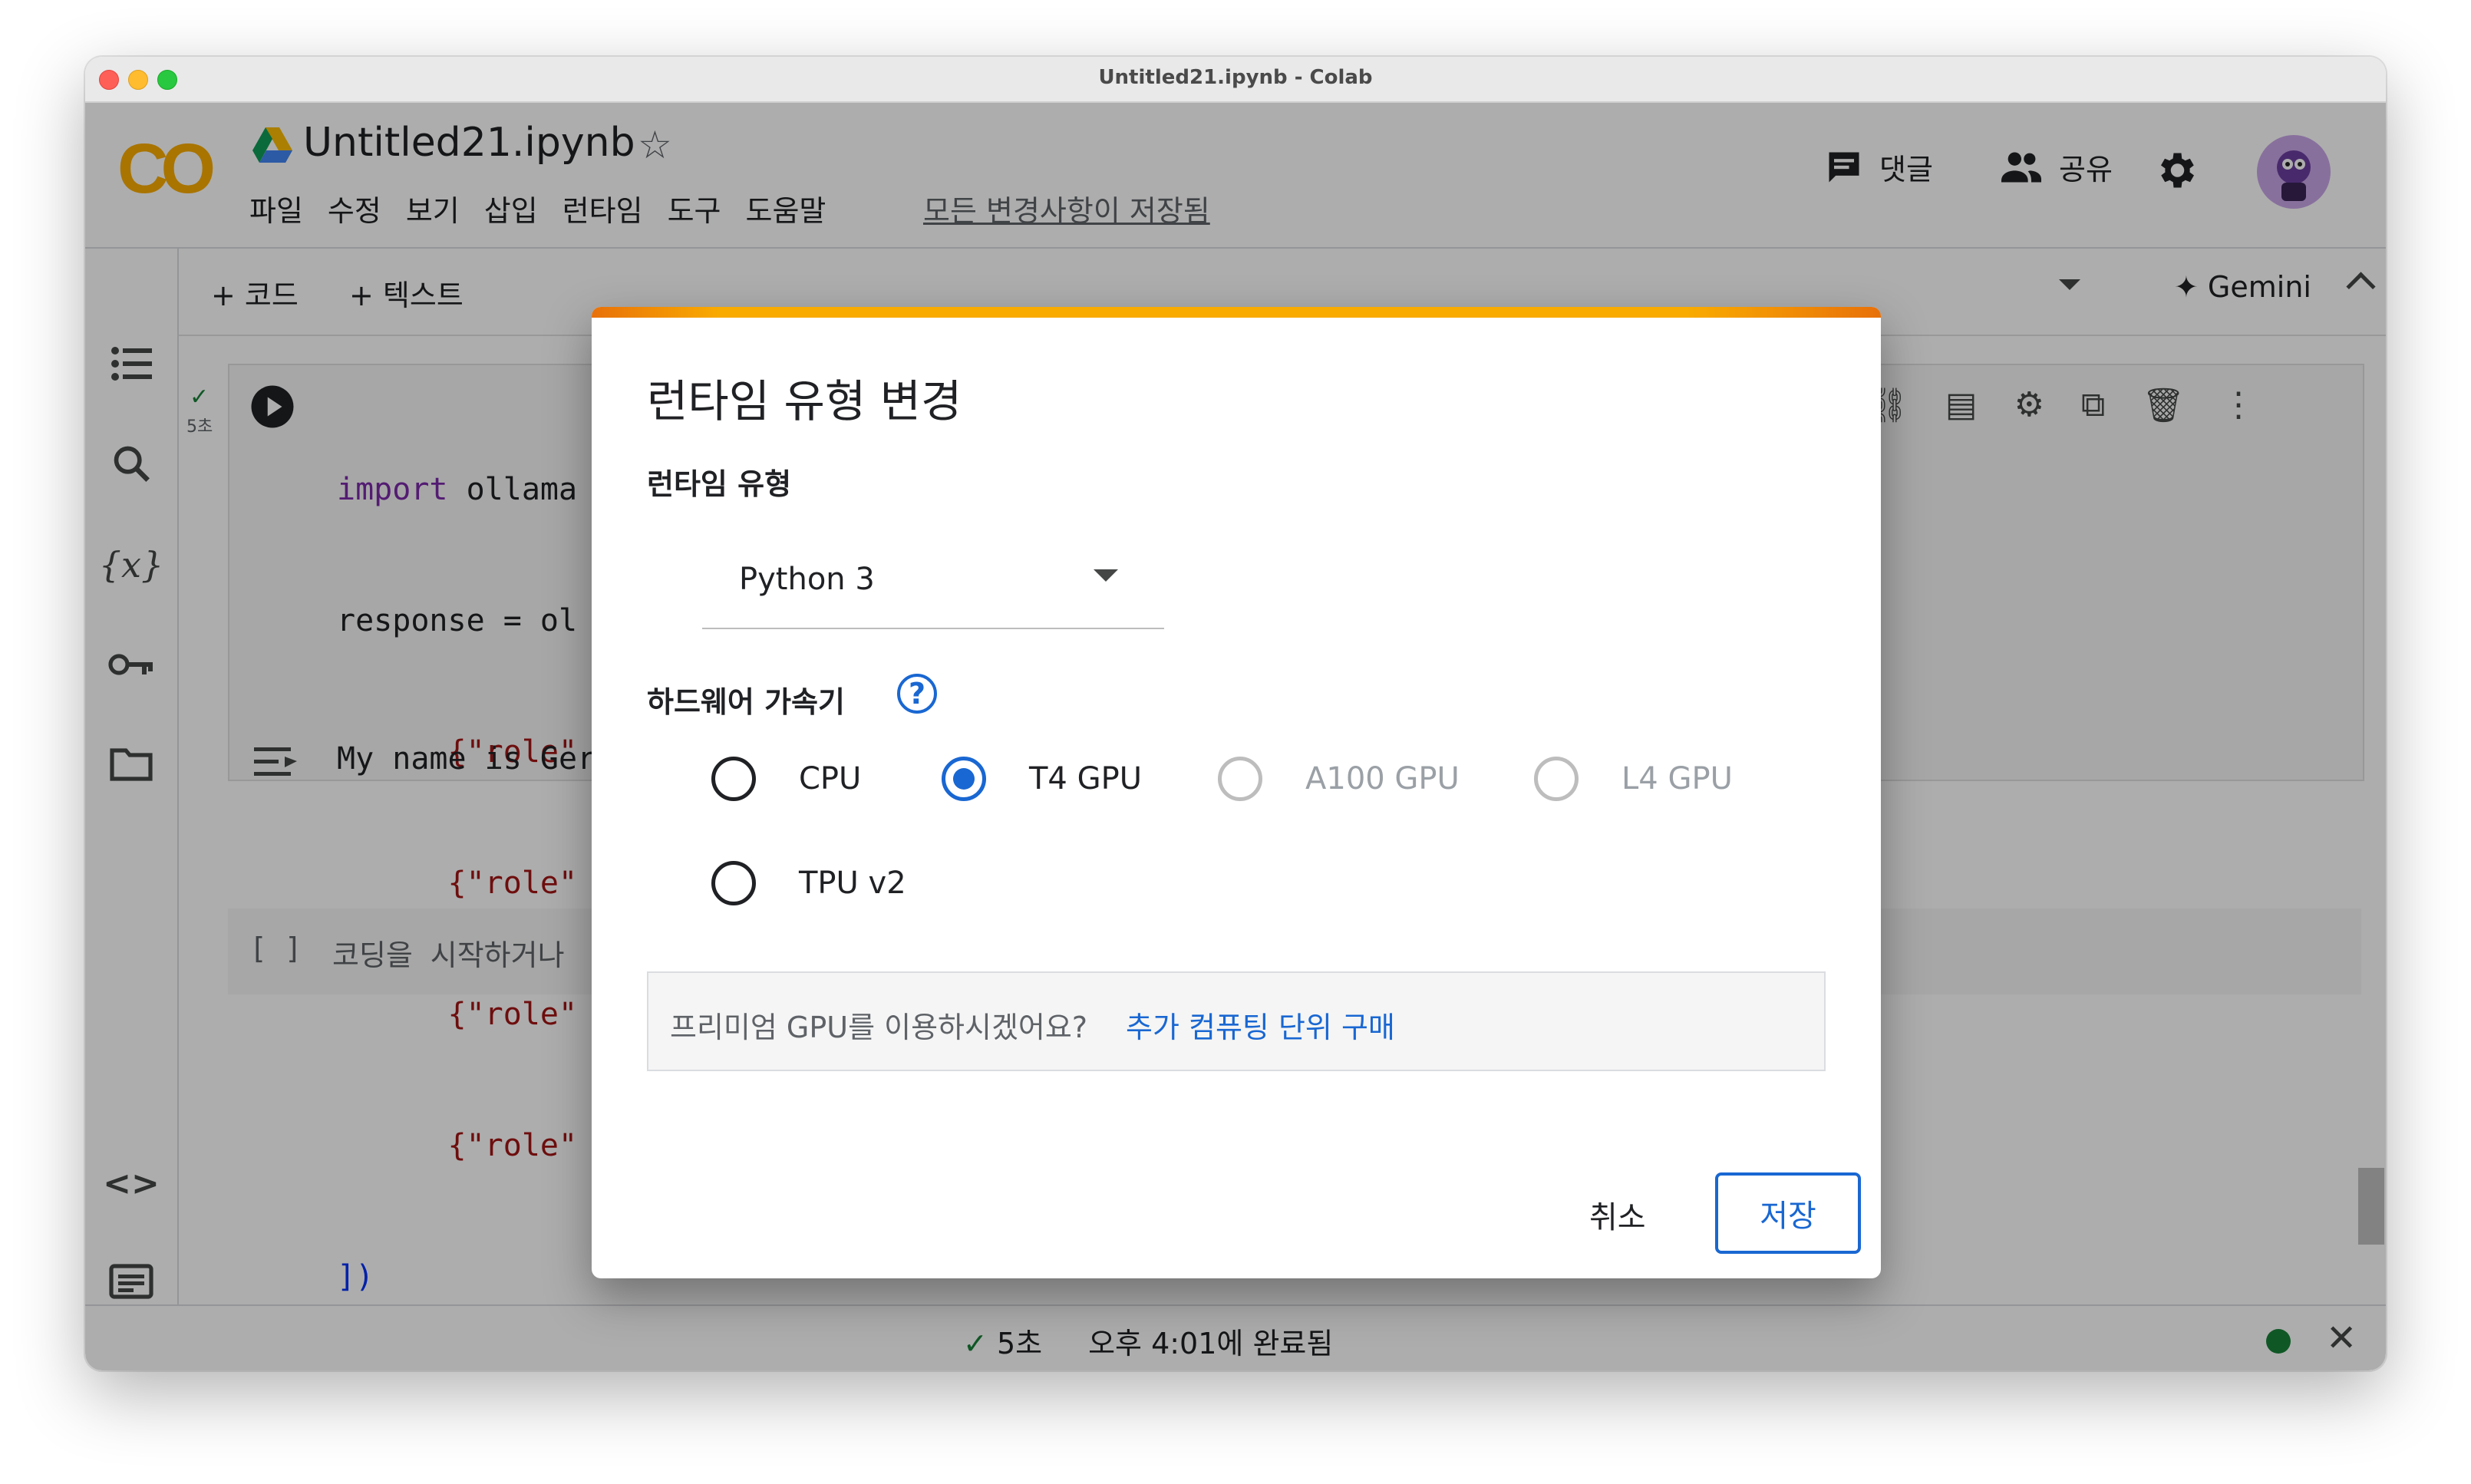 This screenshot has height=1484, width=2471. I want to click on window-title: Untitled21.ipynb - Colab, so click(1235, 77).